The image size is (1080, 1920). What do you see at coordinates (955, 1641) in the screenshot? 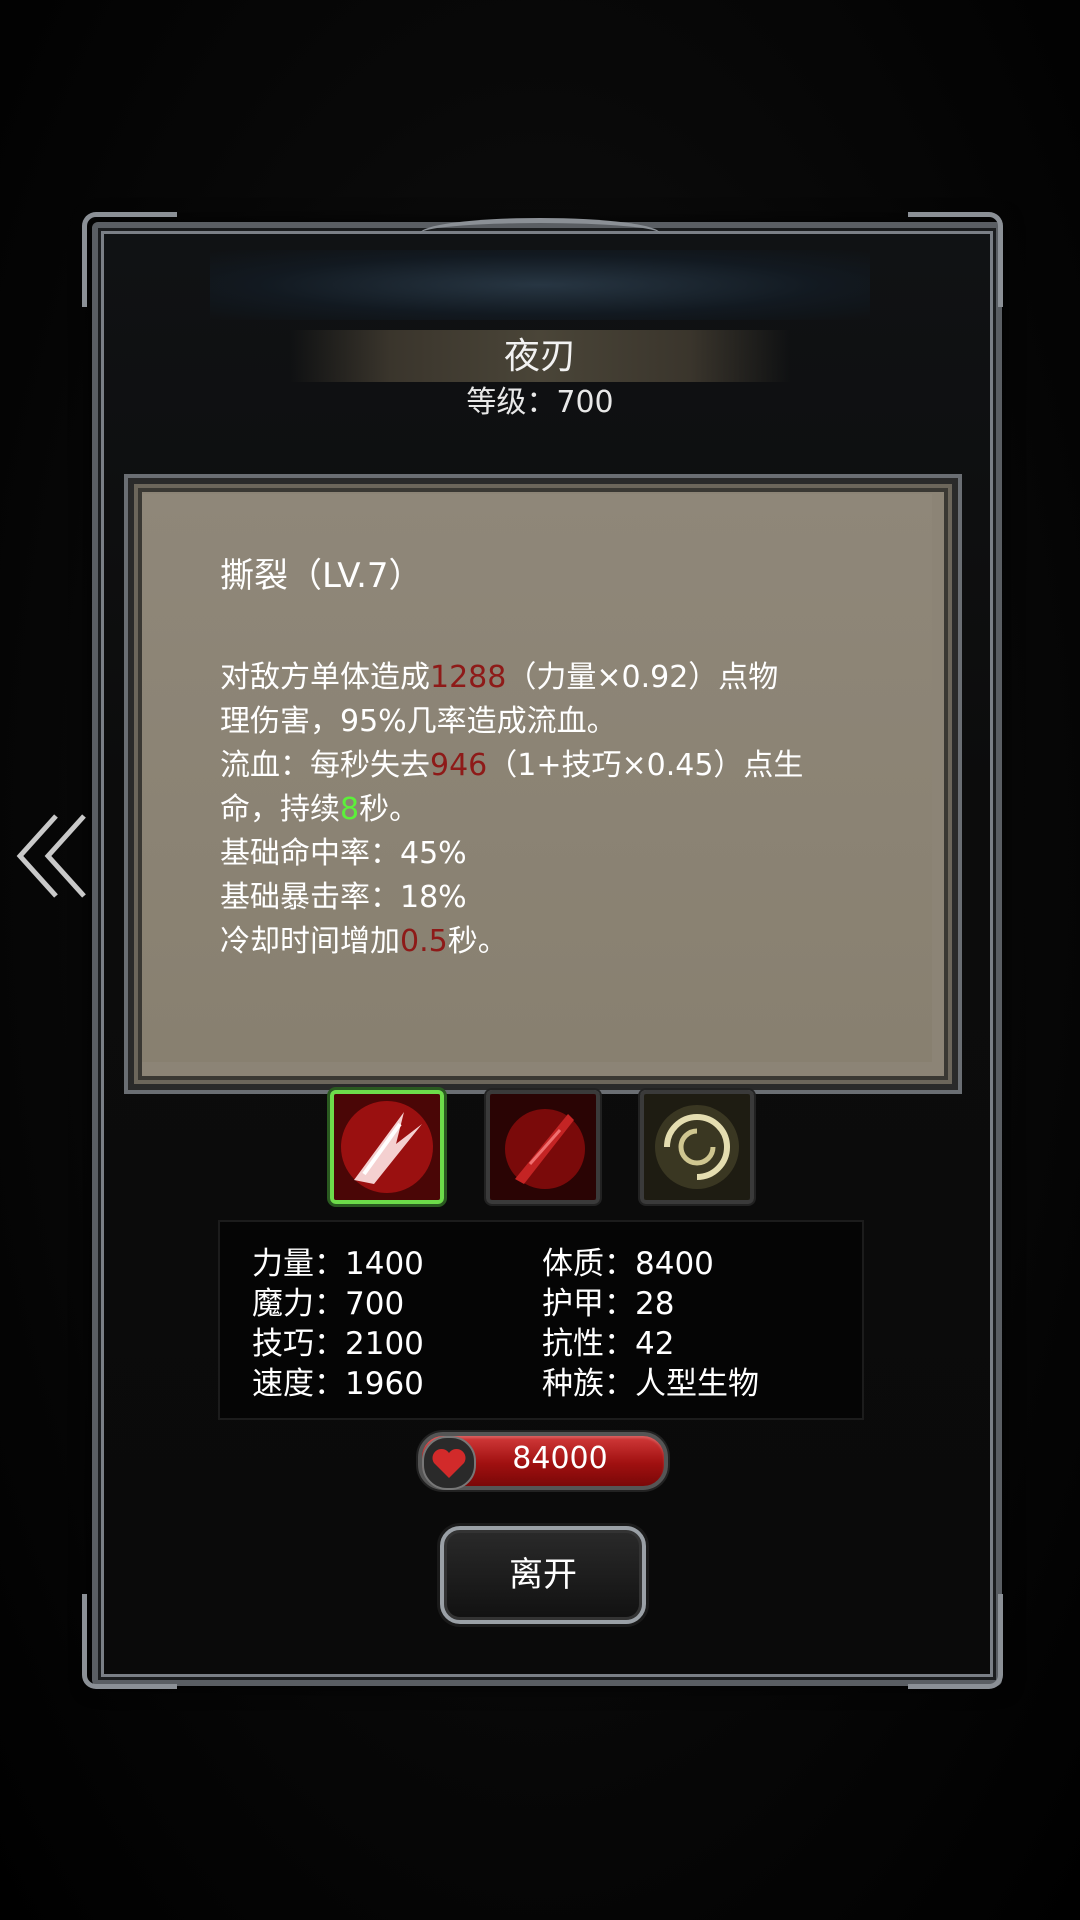
I see `frame-ornament-bottom-right` at bounding box center [955, 1641].